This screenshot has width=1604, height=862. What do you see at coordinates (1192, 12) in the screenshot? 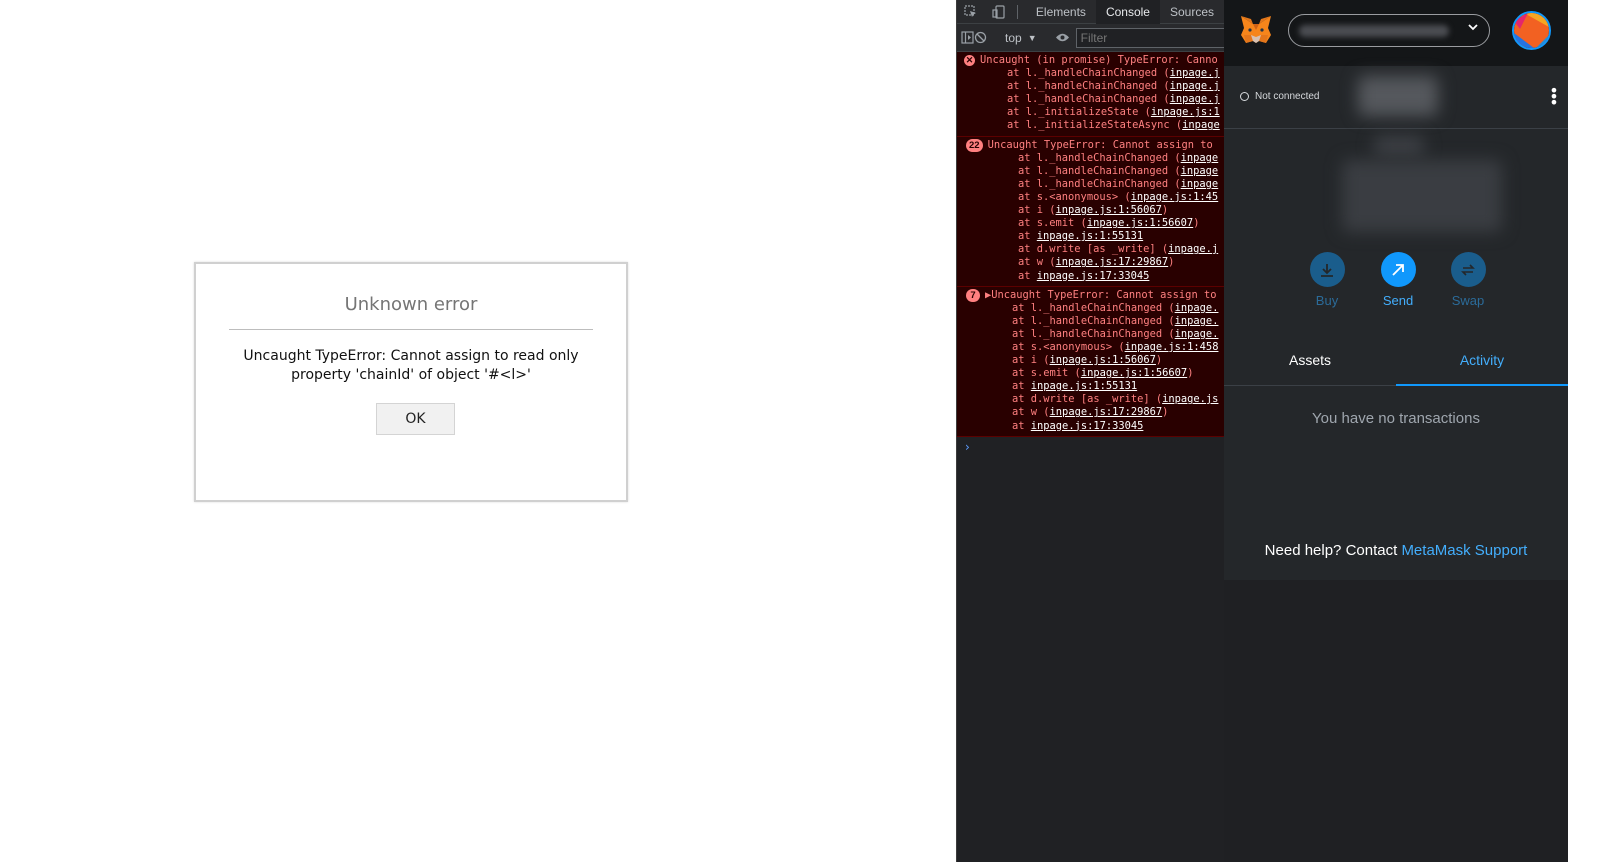
I see `tab-sources: Sources` at bounding box center [1192, 12].